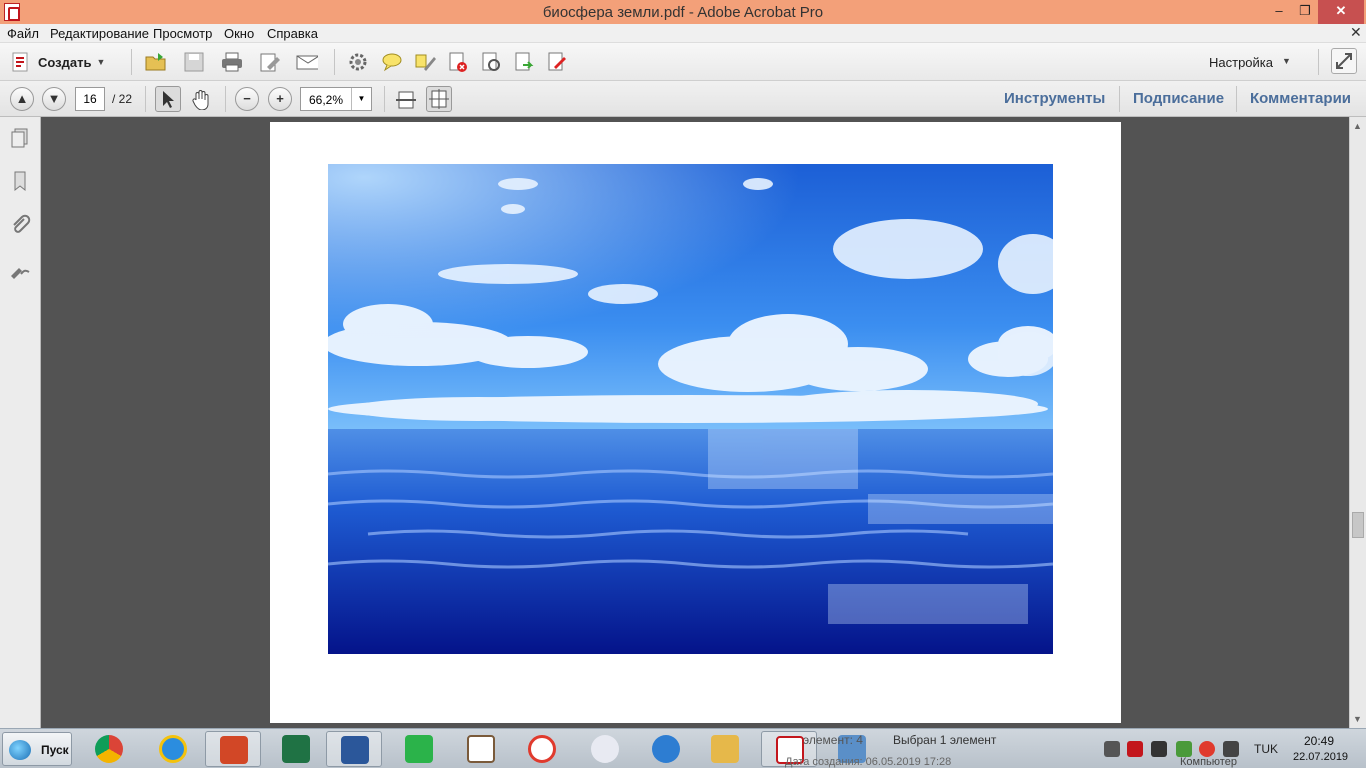  I want to click on taskbar-internet-explorer, so click(173, 749).